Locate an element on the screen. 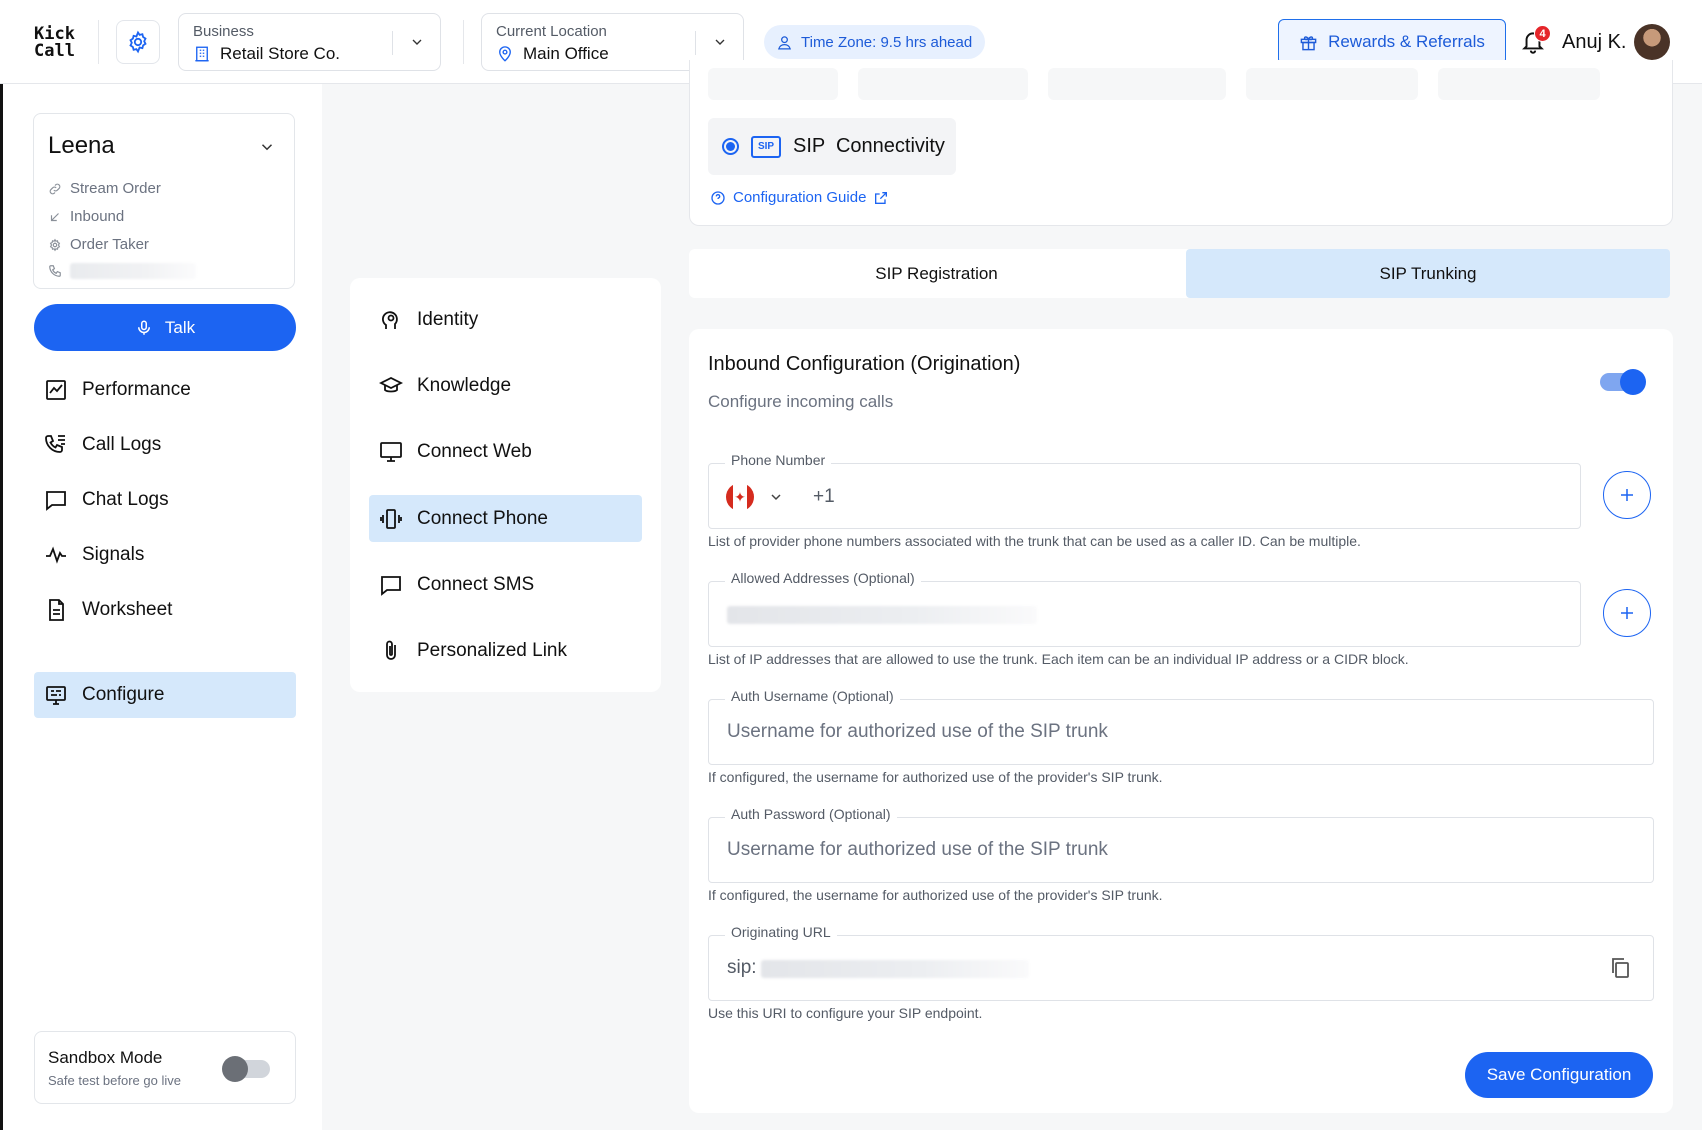  save-configuration-button: Save Configuration is located at coordinates (1559, 1075).